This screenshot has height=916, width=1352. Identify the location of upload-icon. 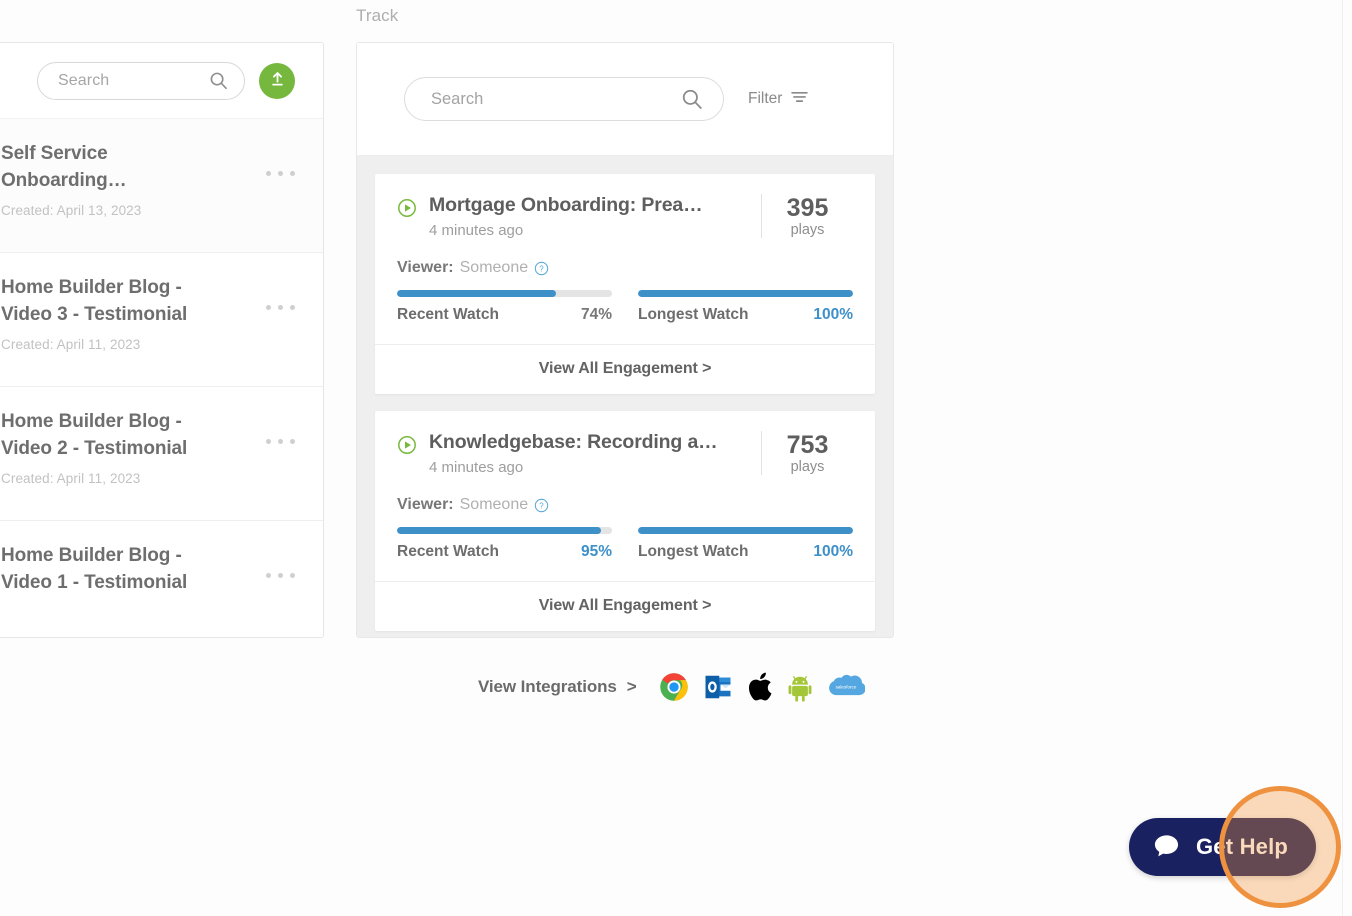
(277, 81).